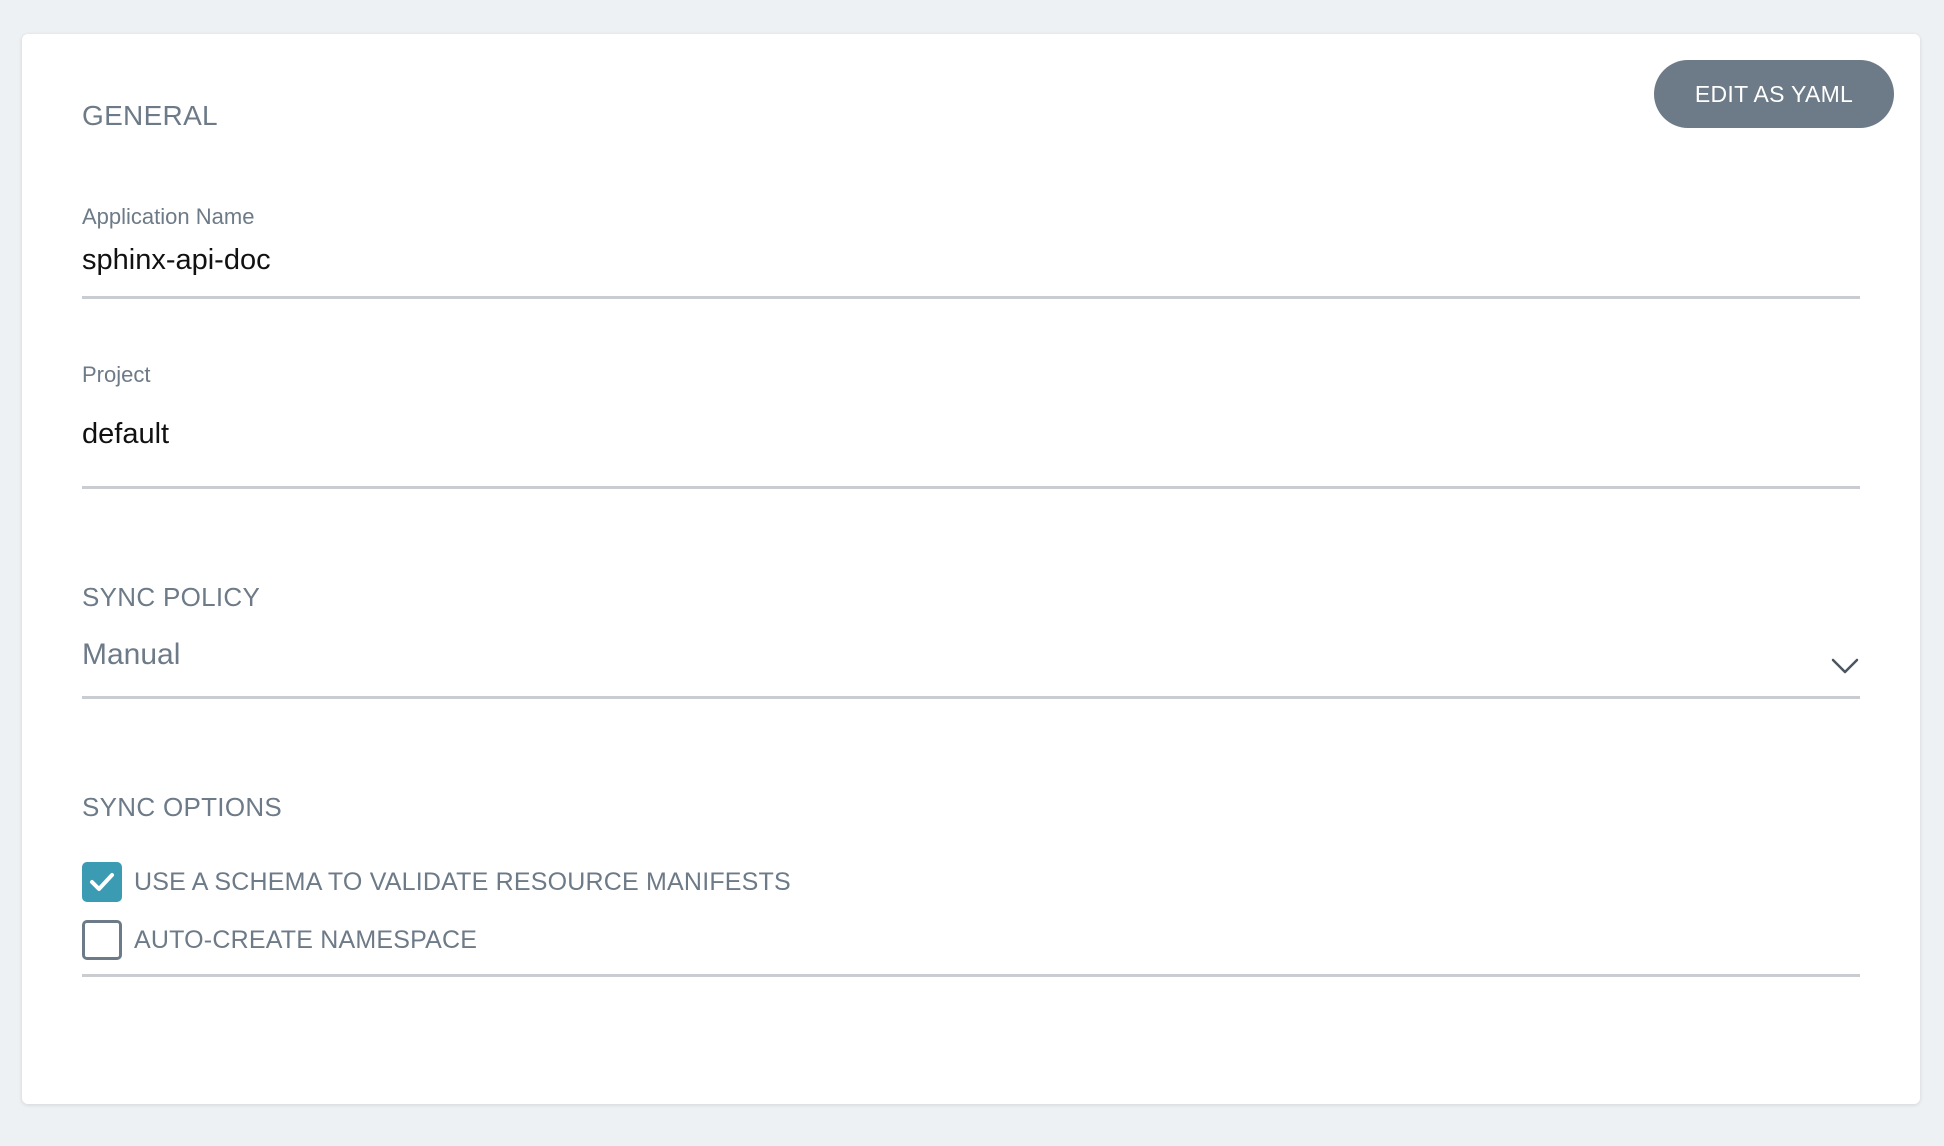 The image size is (1944, 1146). Describe the element at coordinates (125, 434) in the screenshot. I see `project-input: default` at that location.